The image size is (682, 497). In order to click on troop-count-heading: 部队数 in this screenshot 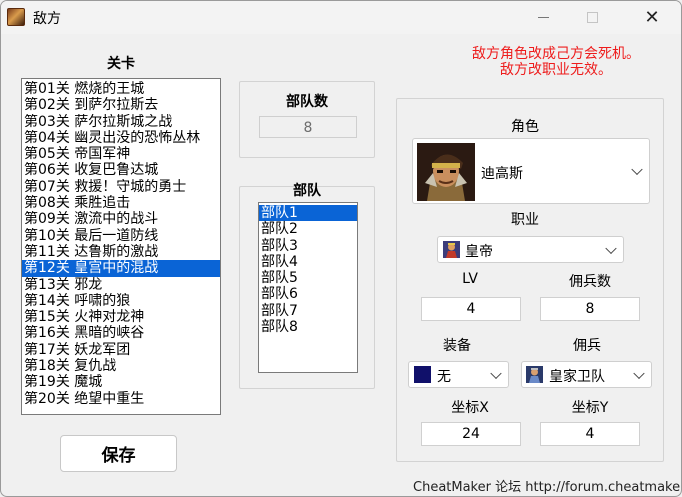, I will do `click(307, 102)`.